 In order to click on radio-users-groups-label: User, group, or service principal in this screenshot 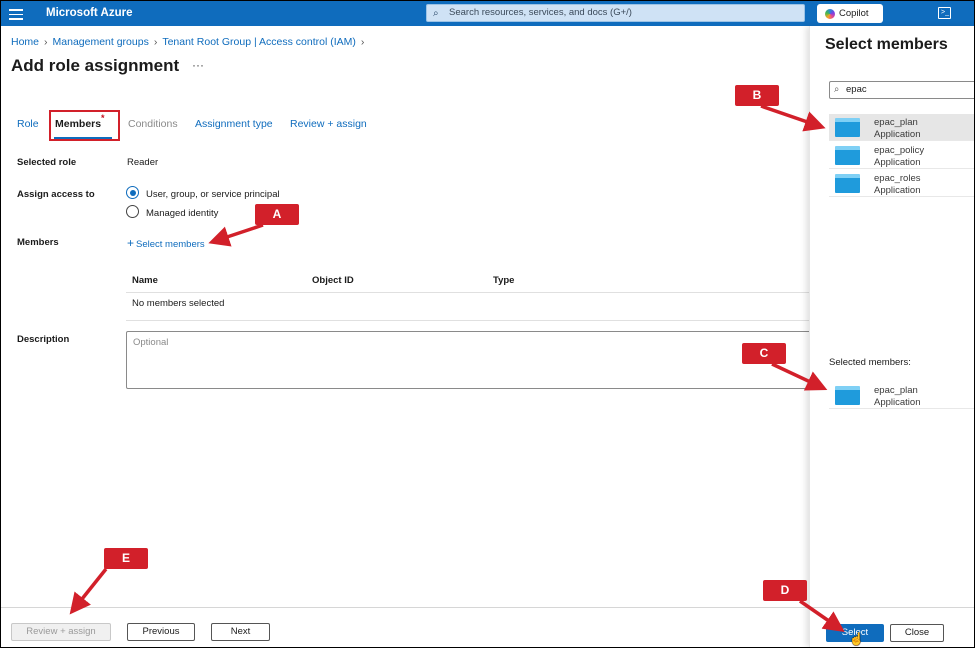, I will do `click(213, 194)`.